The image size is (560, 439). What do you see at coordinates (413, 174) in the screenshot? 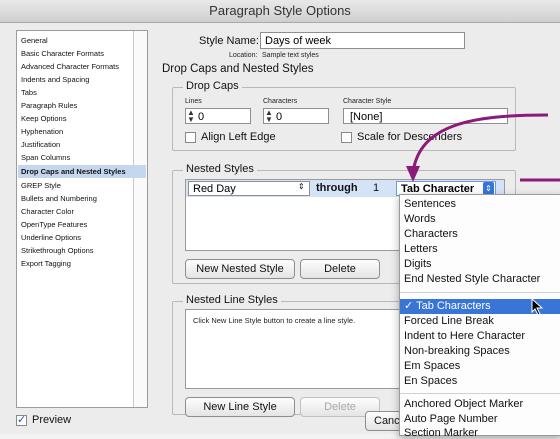
I see `annotation-arrow-head` at bounding box center [413, 174].